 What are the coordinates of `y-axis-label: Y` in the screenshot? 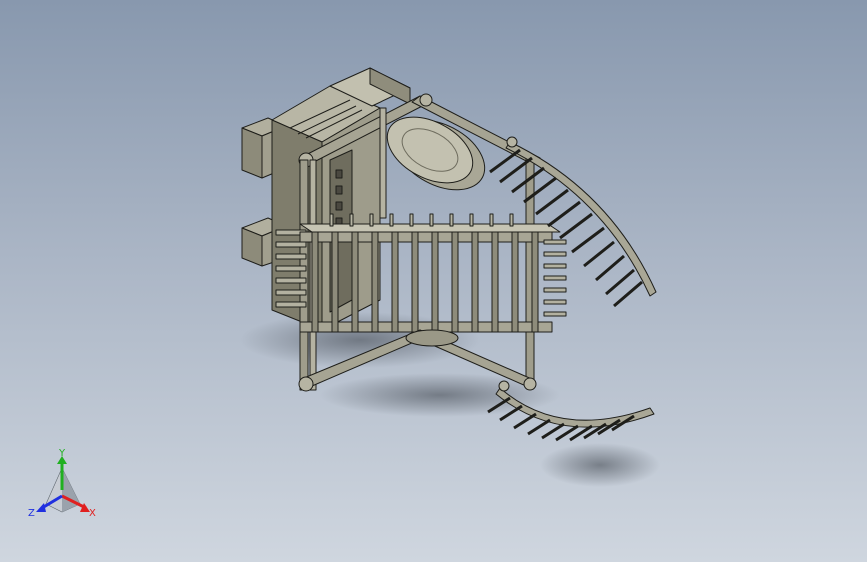 It's located at (62, 453).